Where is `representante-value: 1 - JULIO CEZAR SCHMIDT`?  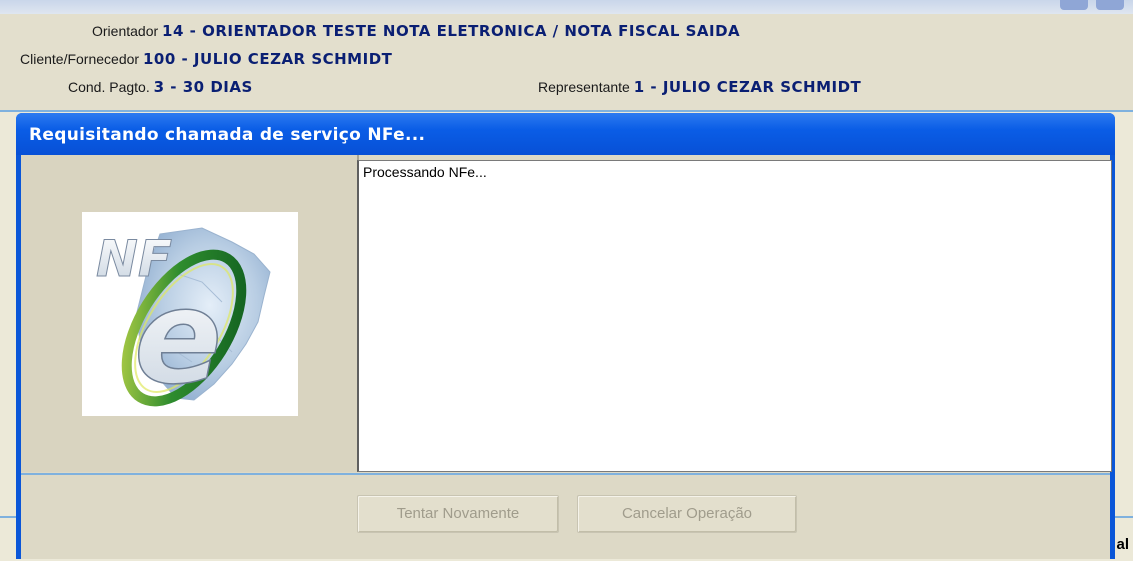 representante-value: 1 - JULIO CEZAR SCHMIDT is located at coordinates (747, 87).